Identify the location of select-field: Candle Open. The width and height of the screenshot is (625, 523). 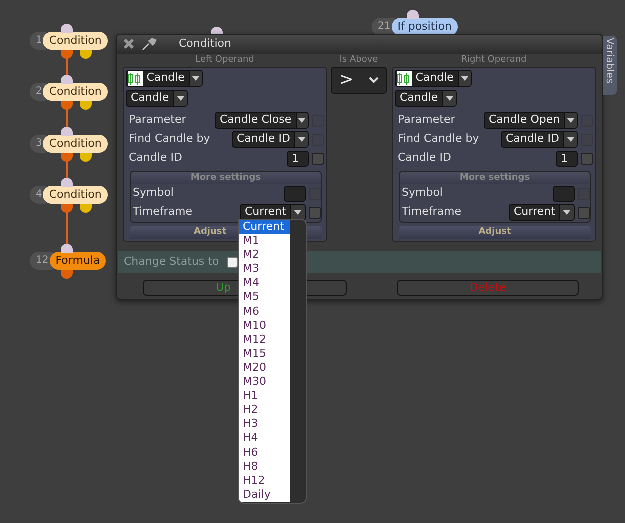
(531, 120).